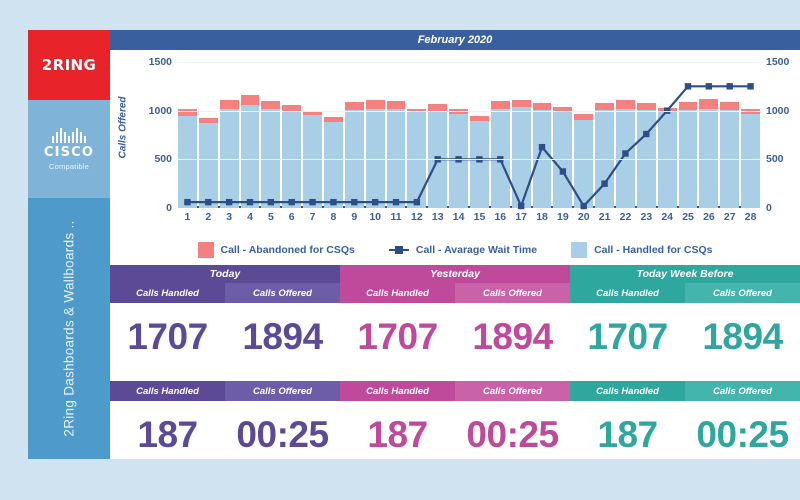 The height and width of the screenshot is (500, 800). Describe the element at coordinates (69, 135) in the screenshot. I see `cisco-bridge-icon` at that location.